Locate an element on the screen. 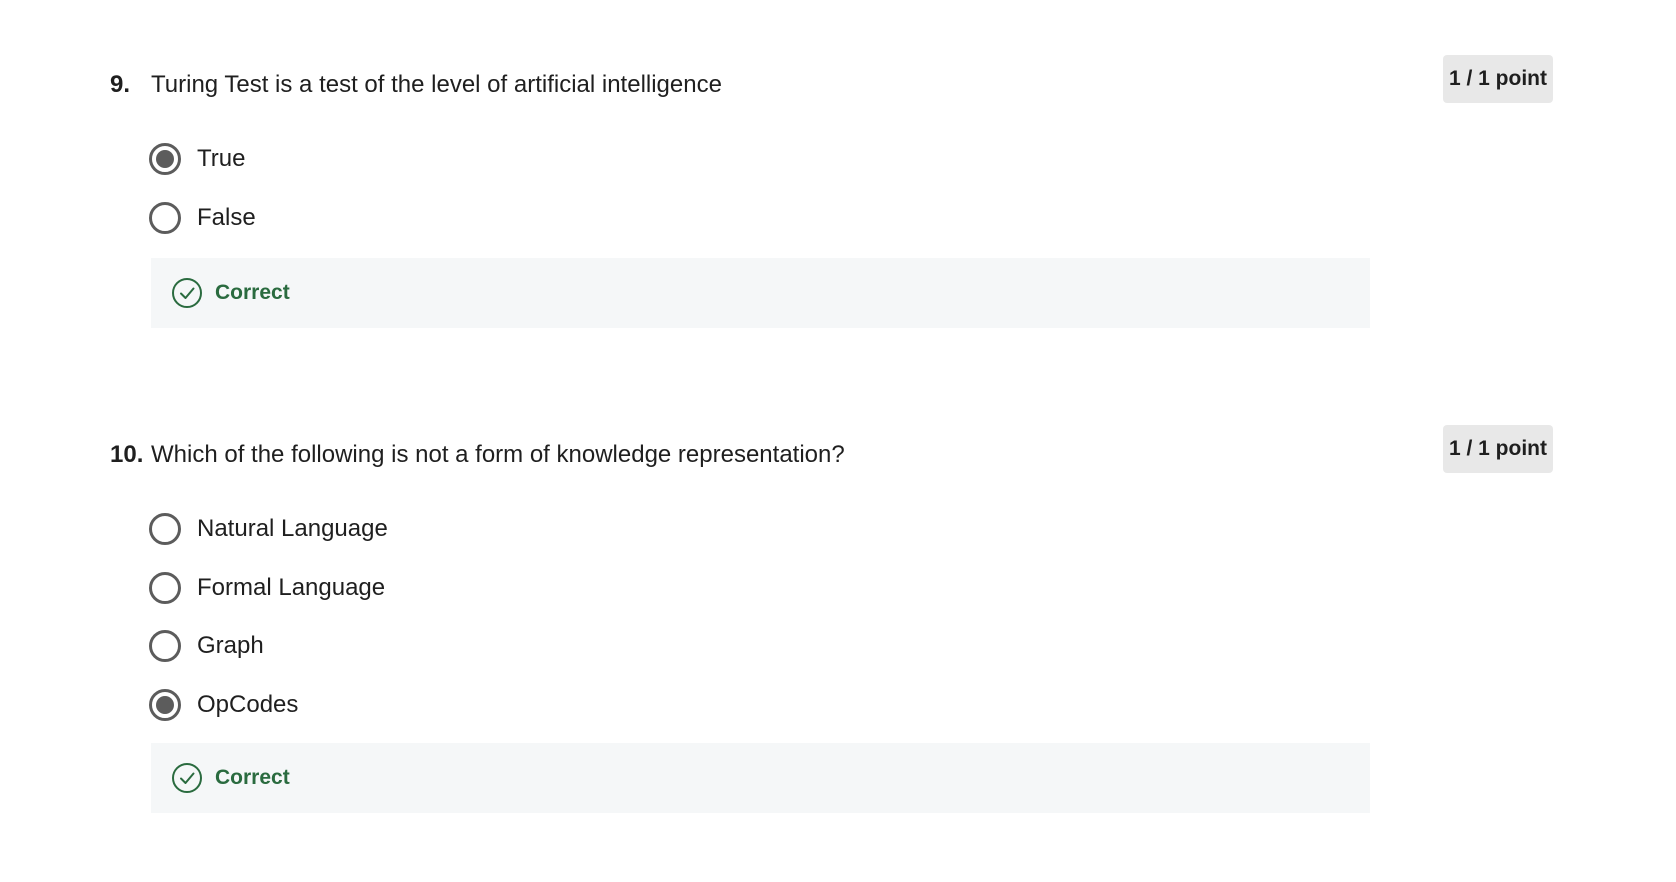  option-graph: Graph is located at coordinates (206, 646).